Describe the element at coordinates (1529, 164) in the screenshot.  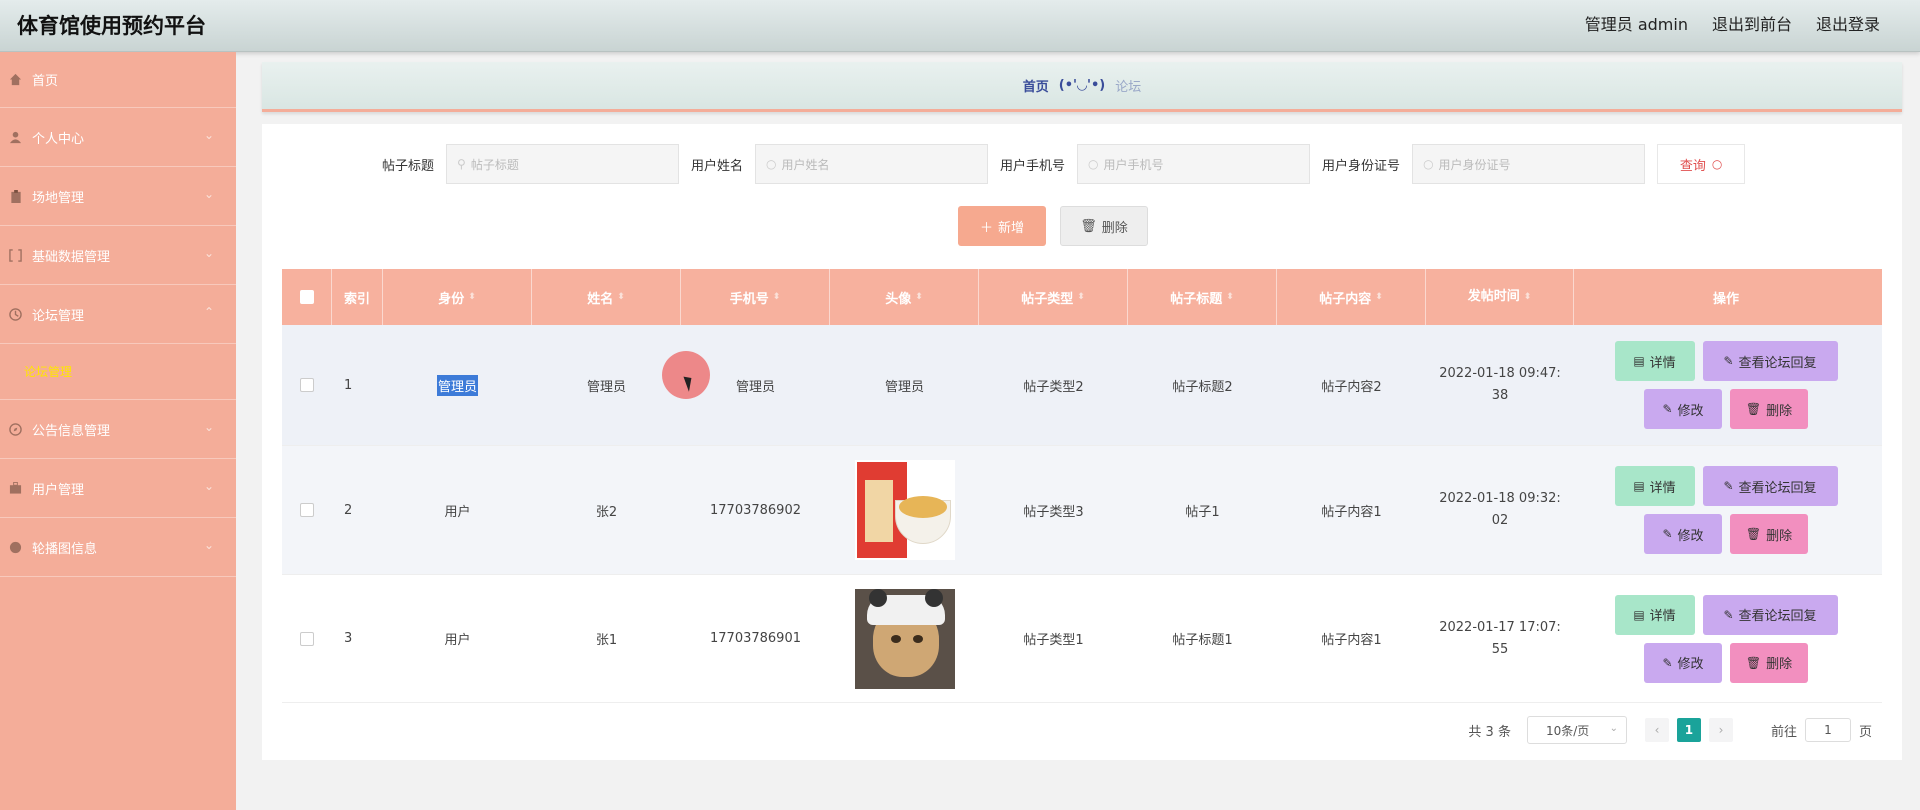
I see `user-id-input: ○ 用户身份证号` at that location.